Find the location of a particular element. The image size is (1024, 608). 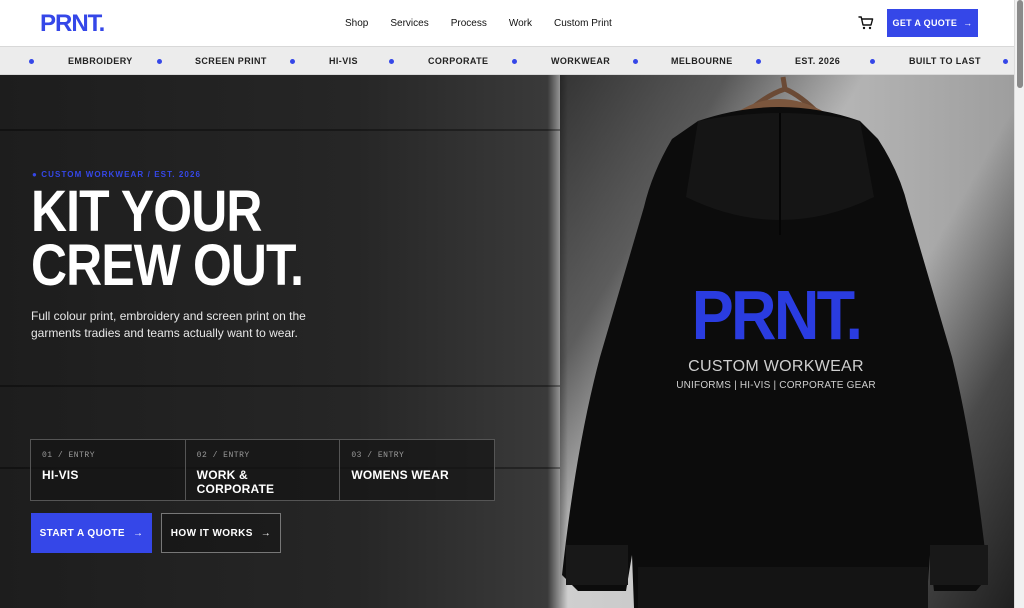

get-a-quote-label: GET A QUOTE is located at coordinates (925, 23).